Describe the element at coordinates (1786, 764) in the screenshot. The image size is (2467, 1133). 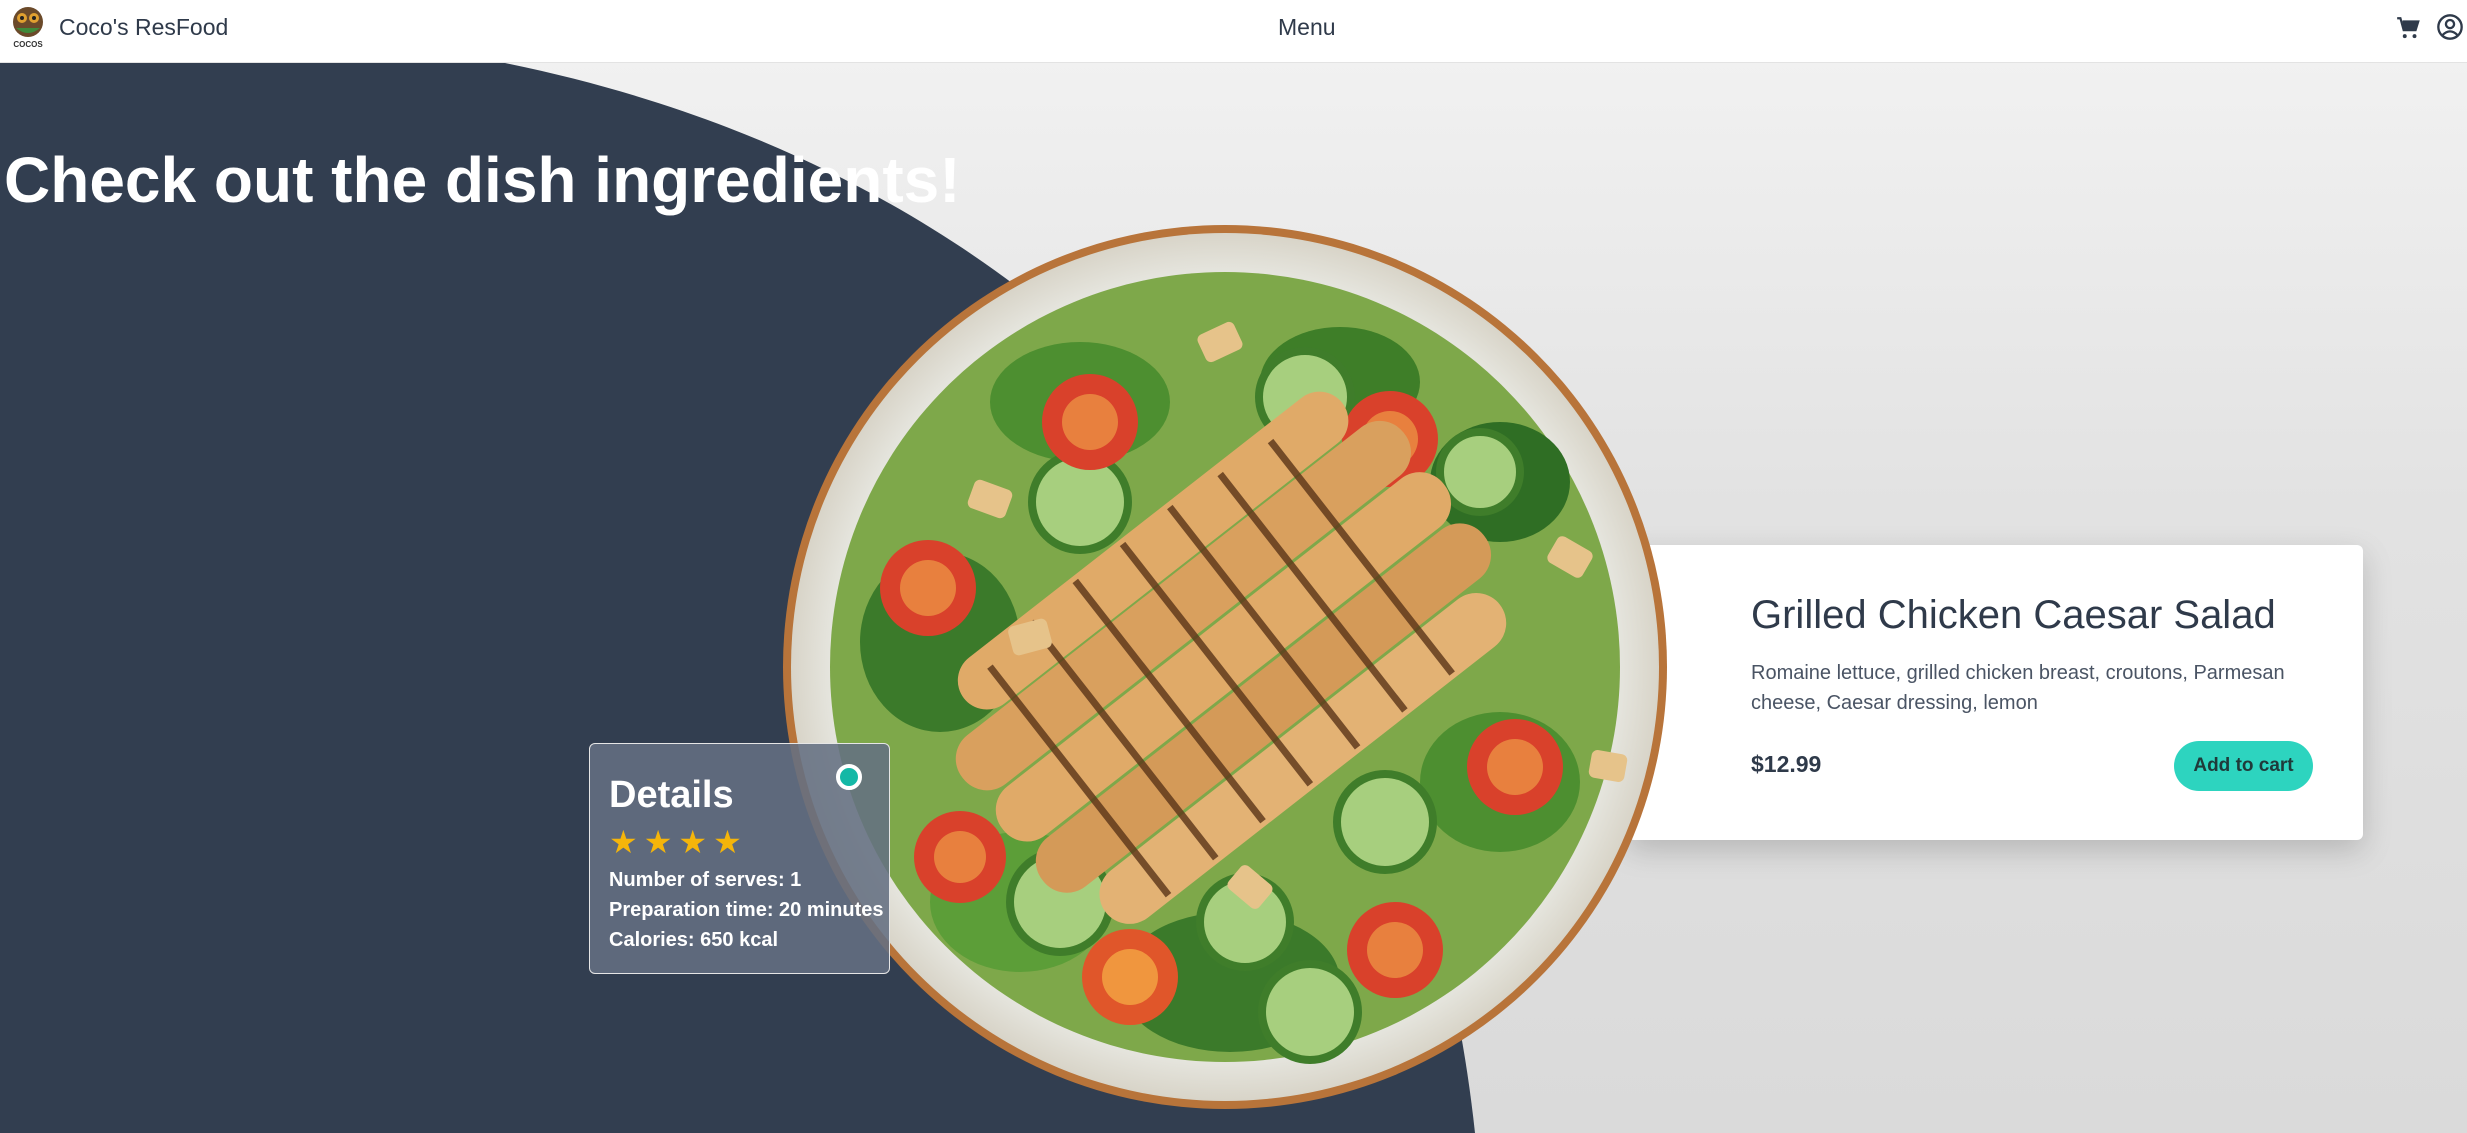
I see `dish-price: $12.99` at that location.